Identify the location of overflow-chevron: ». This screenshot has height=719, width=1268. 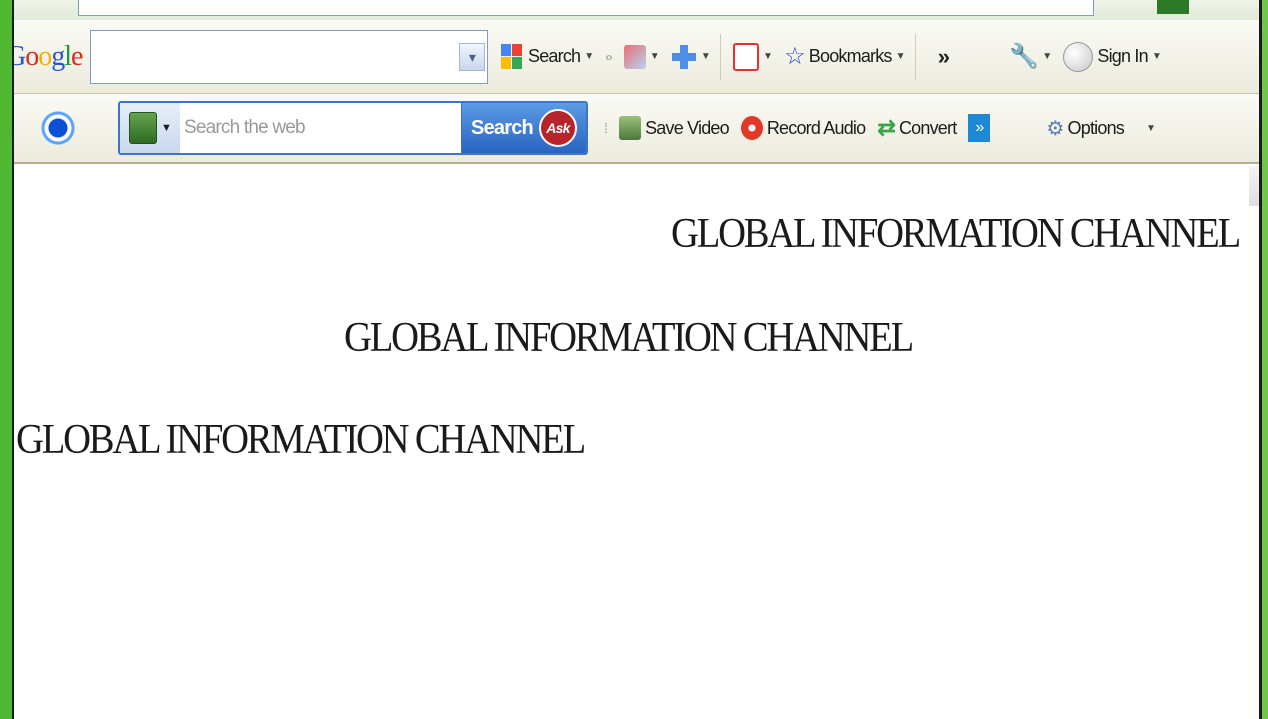
(944, 57).